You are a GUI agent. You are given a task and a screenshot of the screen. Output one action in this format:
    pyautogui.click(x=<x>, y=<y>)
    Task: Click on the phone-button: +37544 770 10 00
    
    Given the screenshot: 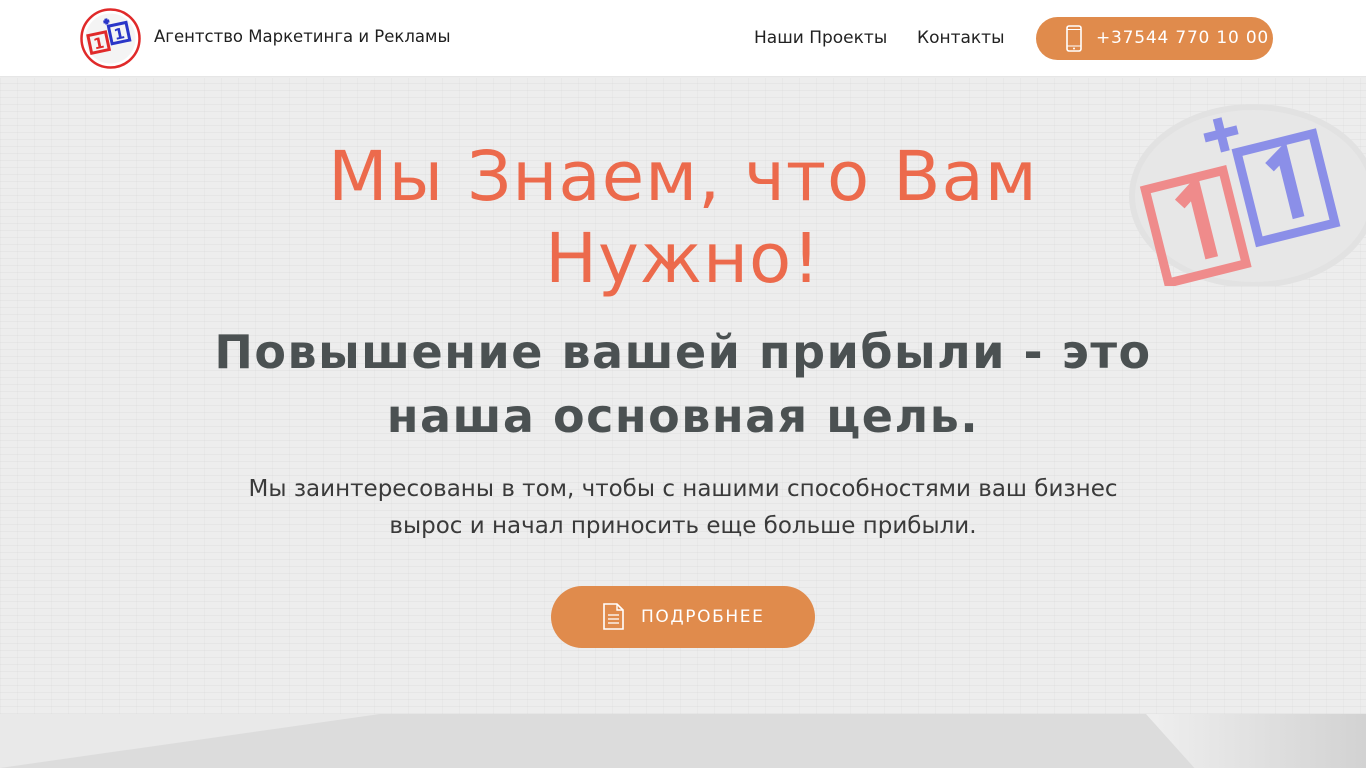 What is the action you would take?
    pyautogui.click(x=1154, y=38)
    